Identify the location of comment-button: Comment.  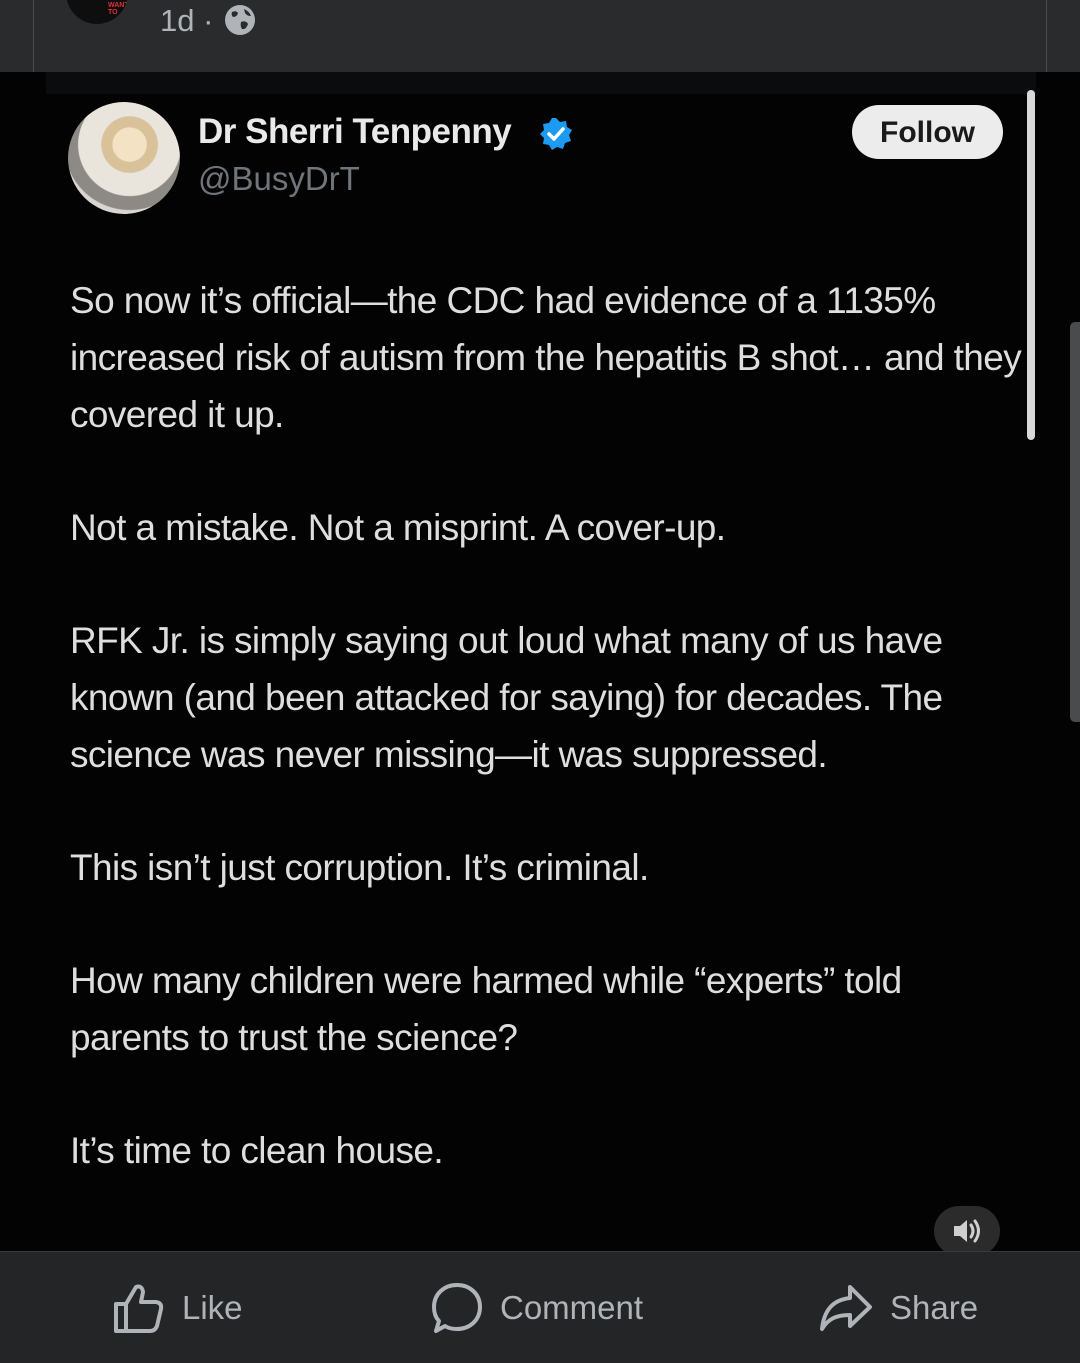
(536, 1308).